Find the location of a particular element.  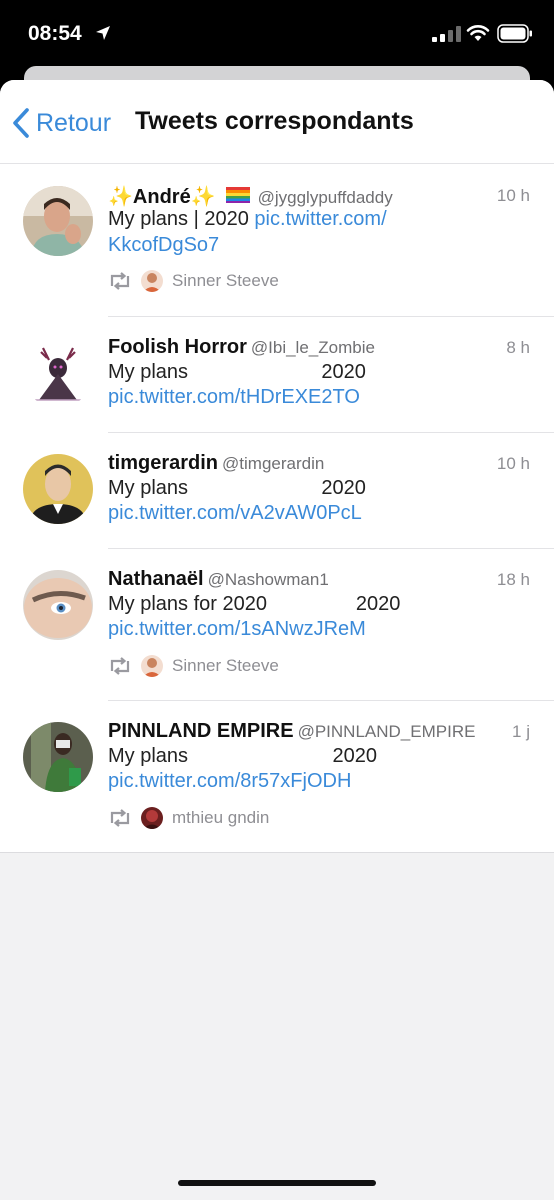

cellular-signal-icon is located at coordinates (446, 34).